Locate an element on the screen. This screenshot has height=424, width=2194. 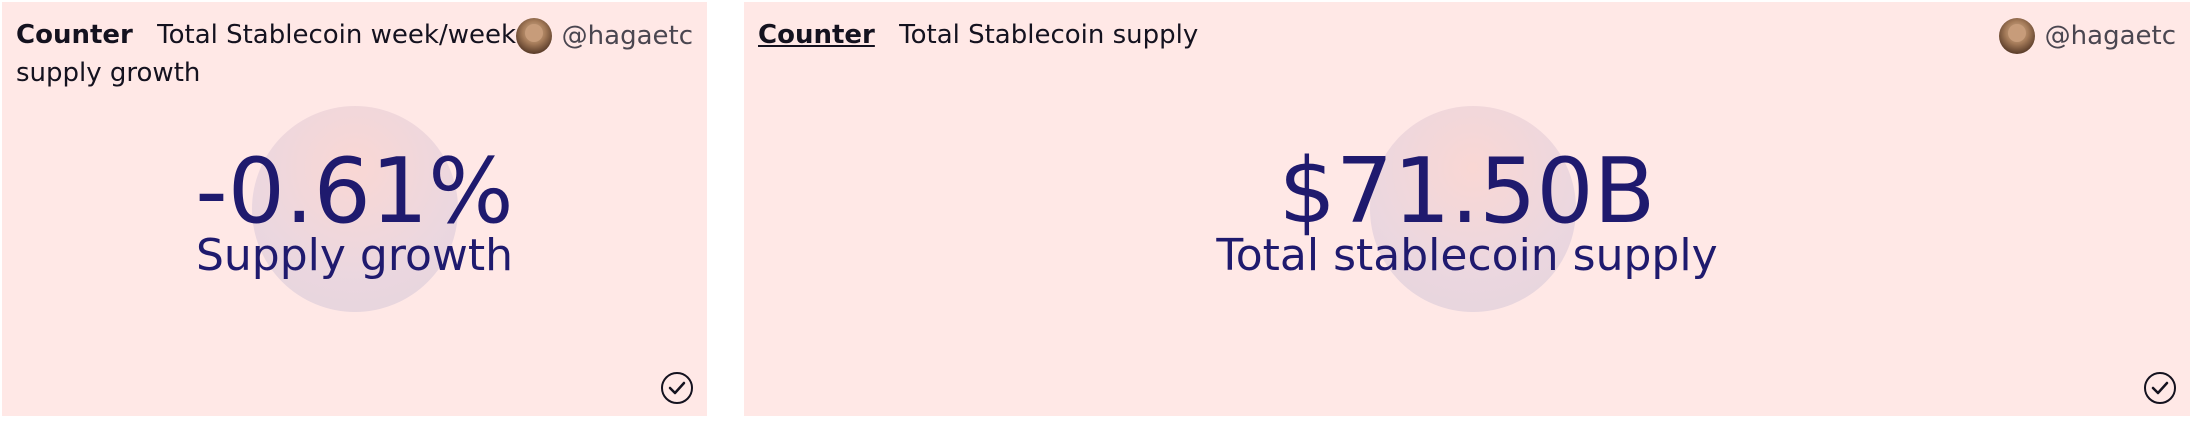
counter-value: -0.61% is located at coordinates (354, 191).